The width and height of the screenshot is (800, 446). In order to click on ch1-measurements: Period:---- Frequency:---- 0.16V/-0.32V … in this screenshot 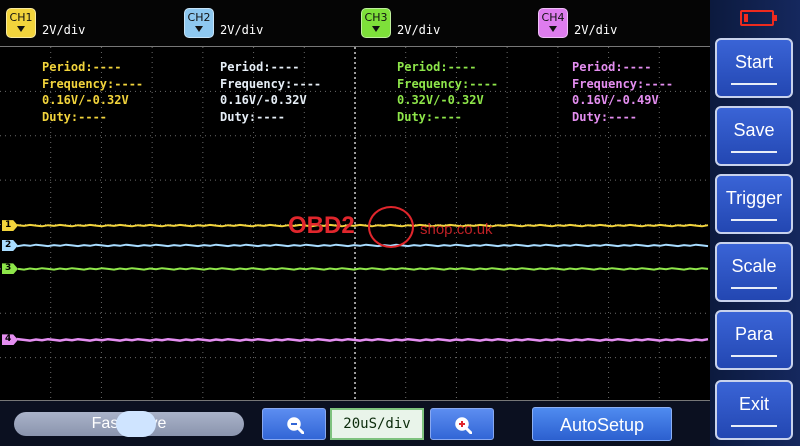, I will do `click(92, 92)`.